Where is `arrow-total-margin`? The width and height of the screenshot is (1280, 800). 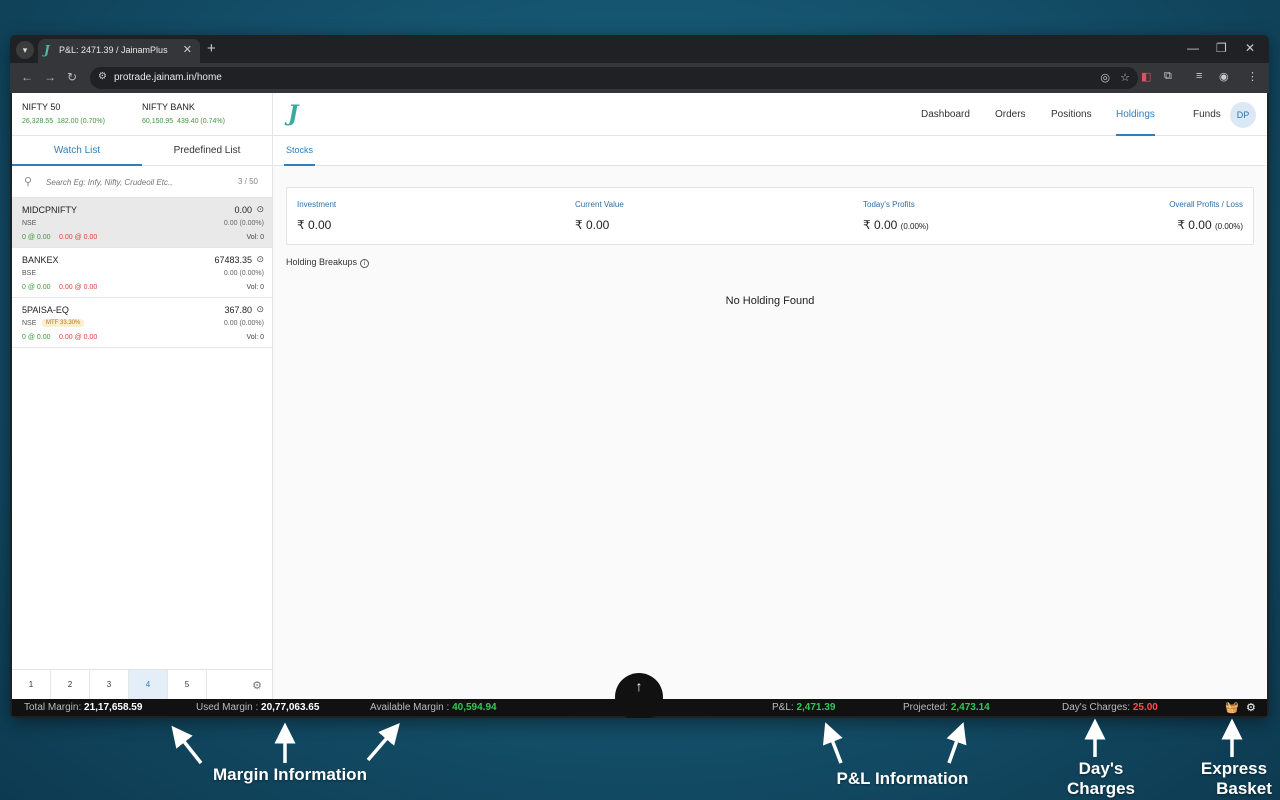
arrow-total-margin is located at coordinates (187, 745).